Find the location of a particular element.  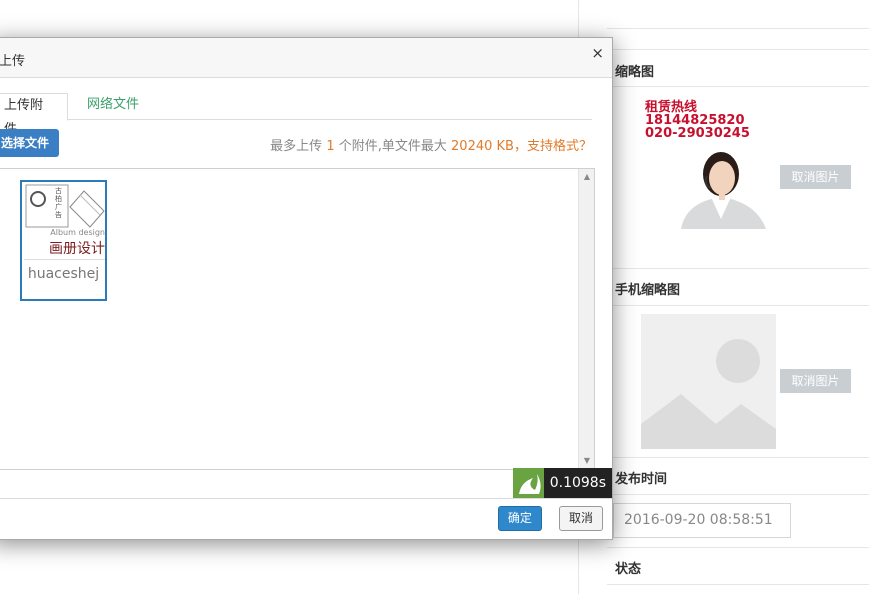

execution-time: 0.1098s is located at coordinates (577, 483).